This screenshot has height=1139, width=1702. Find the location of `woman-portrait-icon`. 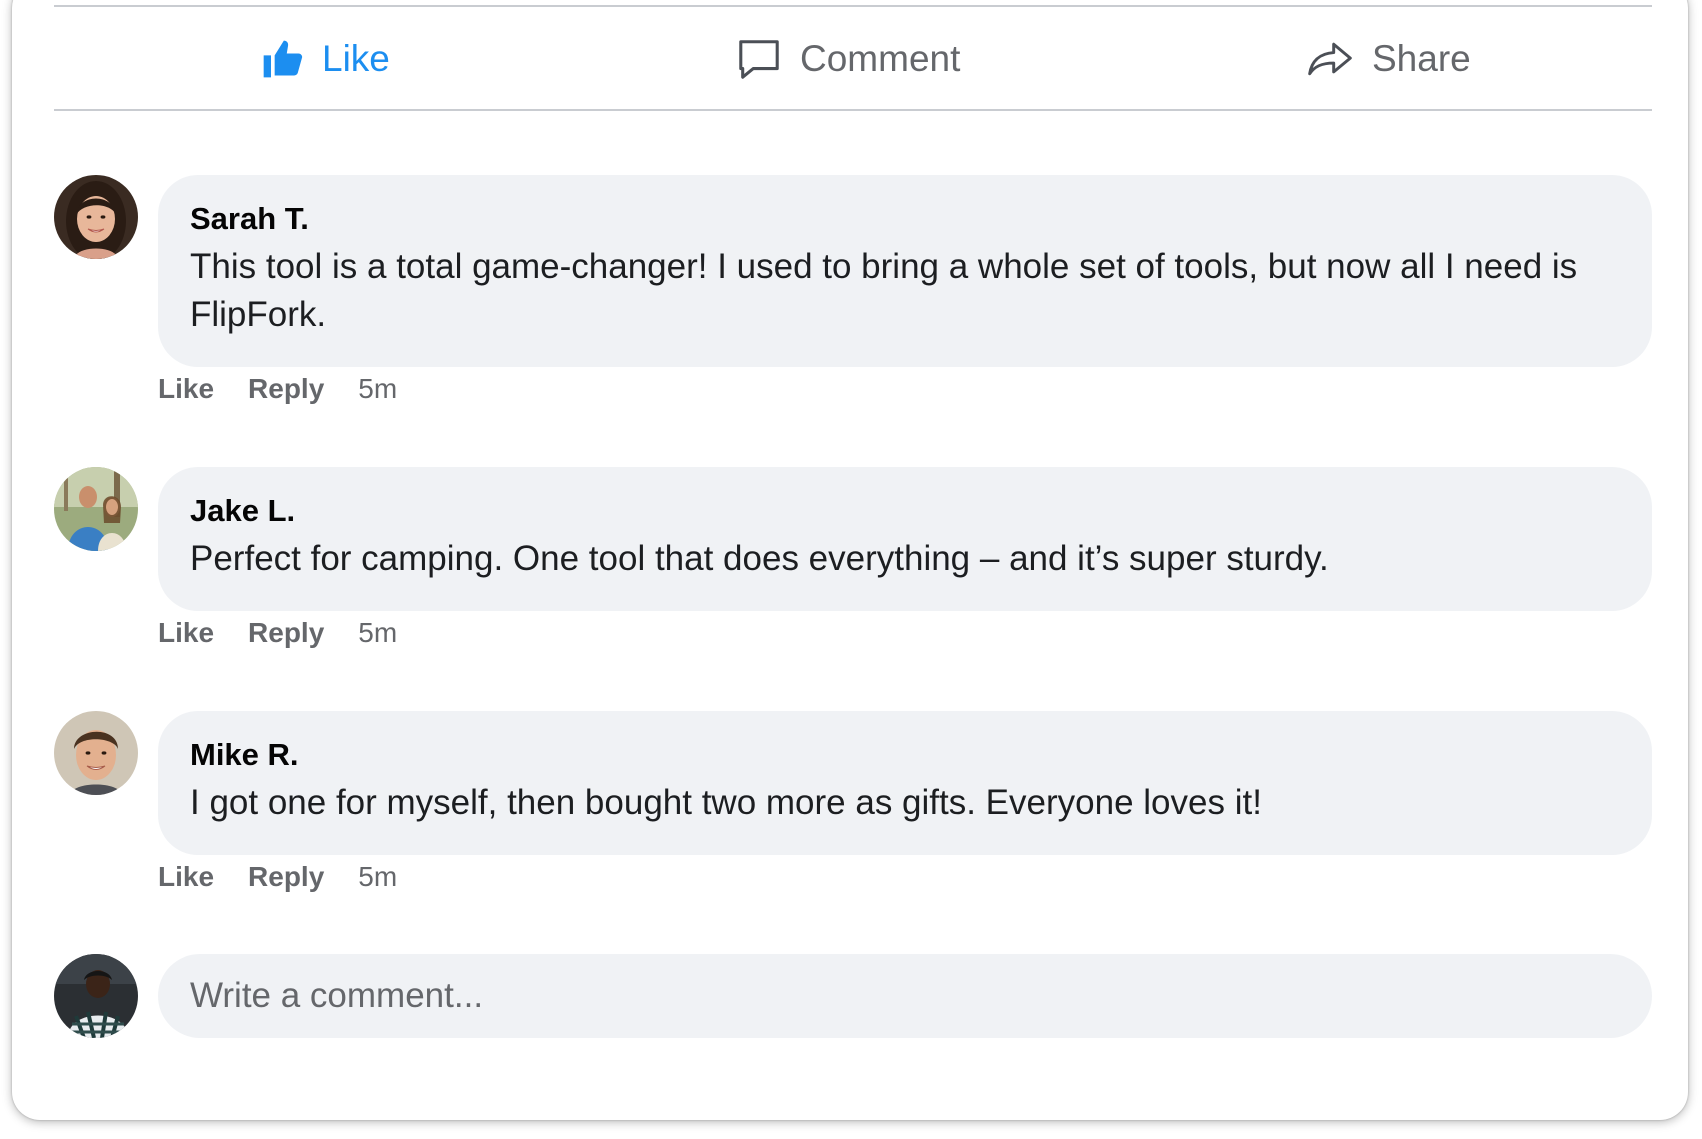

woman-portrait-icon is located at coordinates (96, 217).